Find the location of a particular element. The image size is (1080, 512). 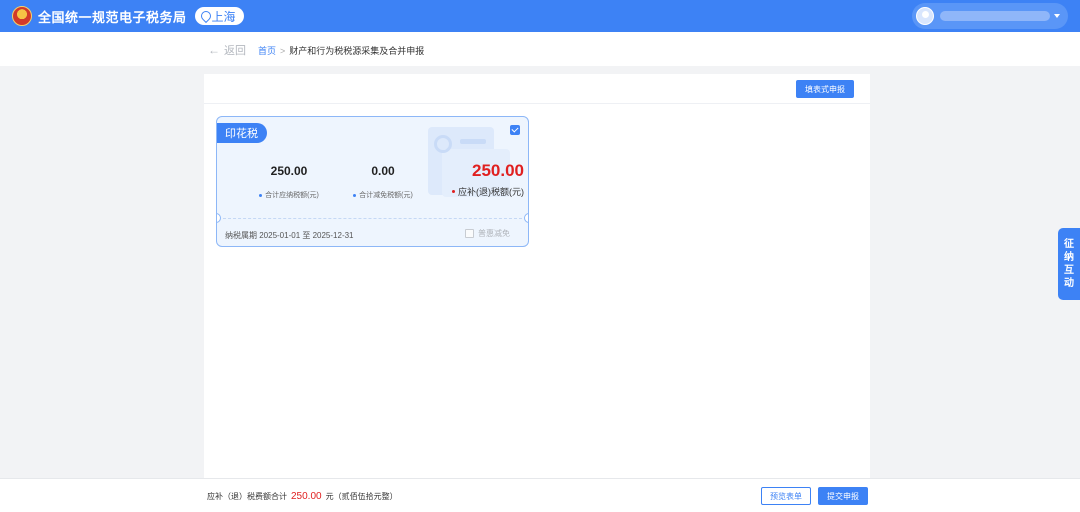

tax-emblem-icon is located at coordinates (22, 16).